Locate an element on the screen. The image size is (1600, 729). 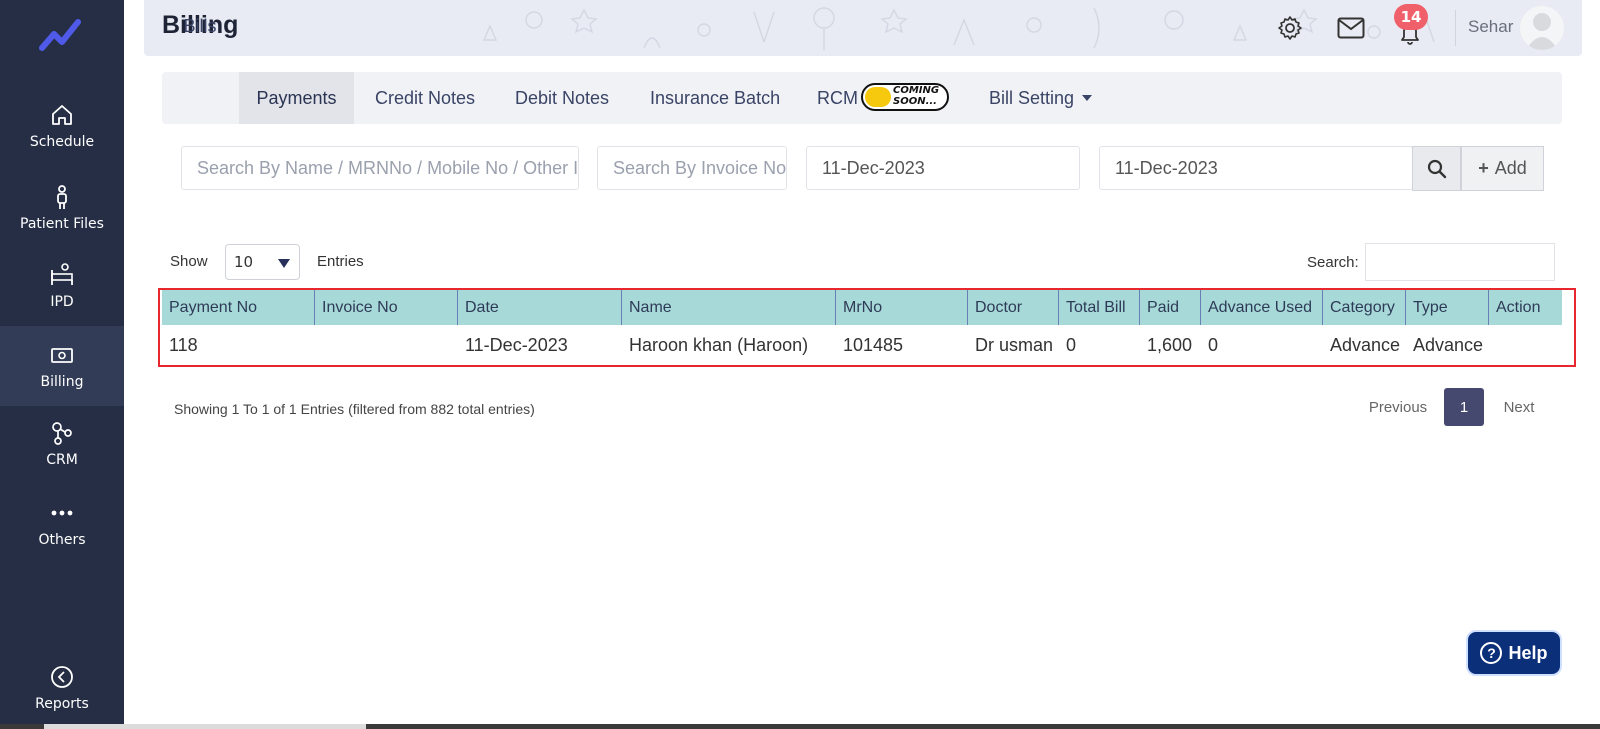
sidebar-item-crm: CRM is located at coordinates (62, 444).